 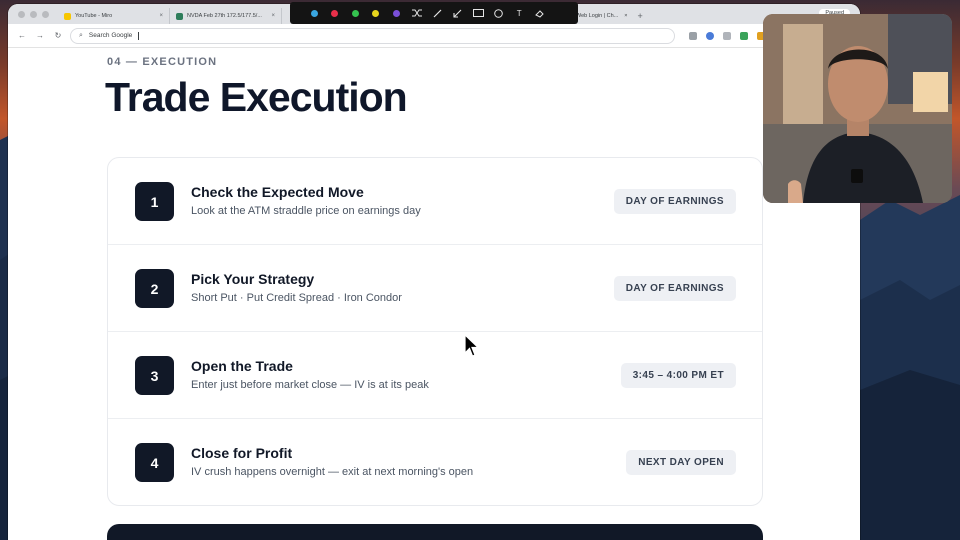 What do you see at coordinates (355, 13) in the screenshot?
I see `color-swatch-green` at bounding box center [355, 13].